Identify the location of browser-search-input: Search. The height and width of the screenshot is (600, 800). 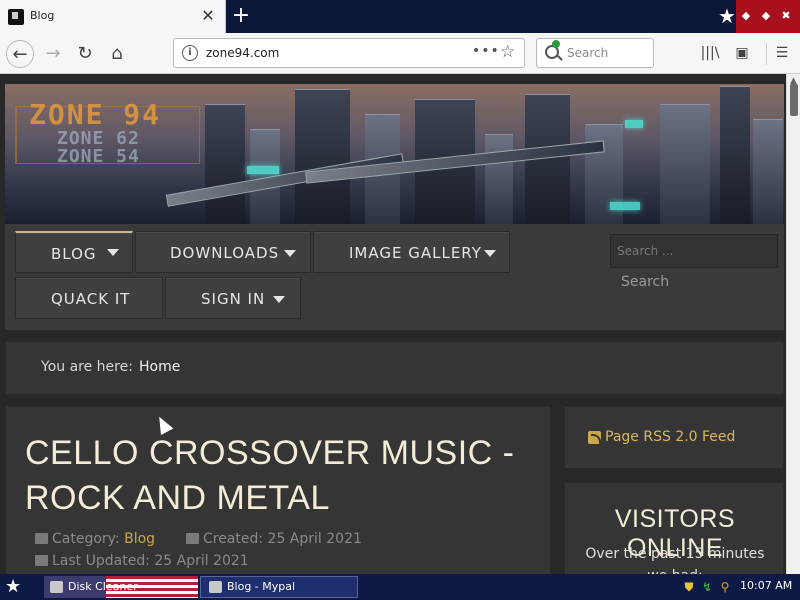
(595, 53).